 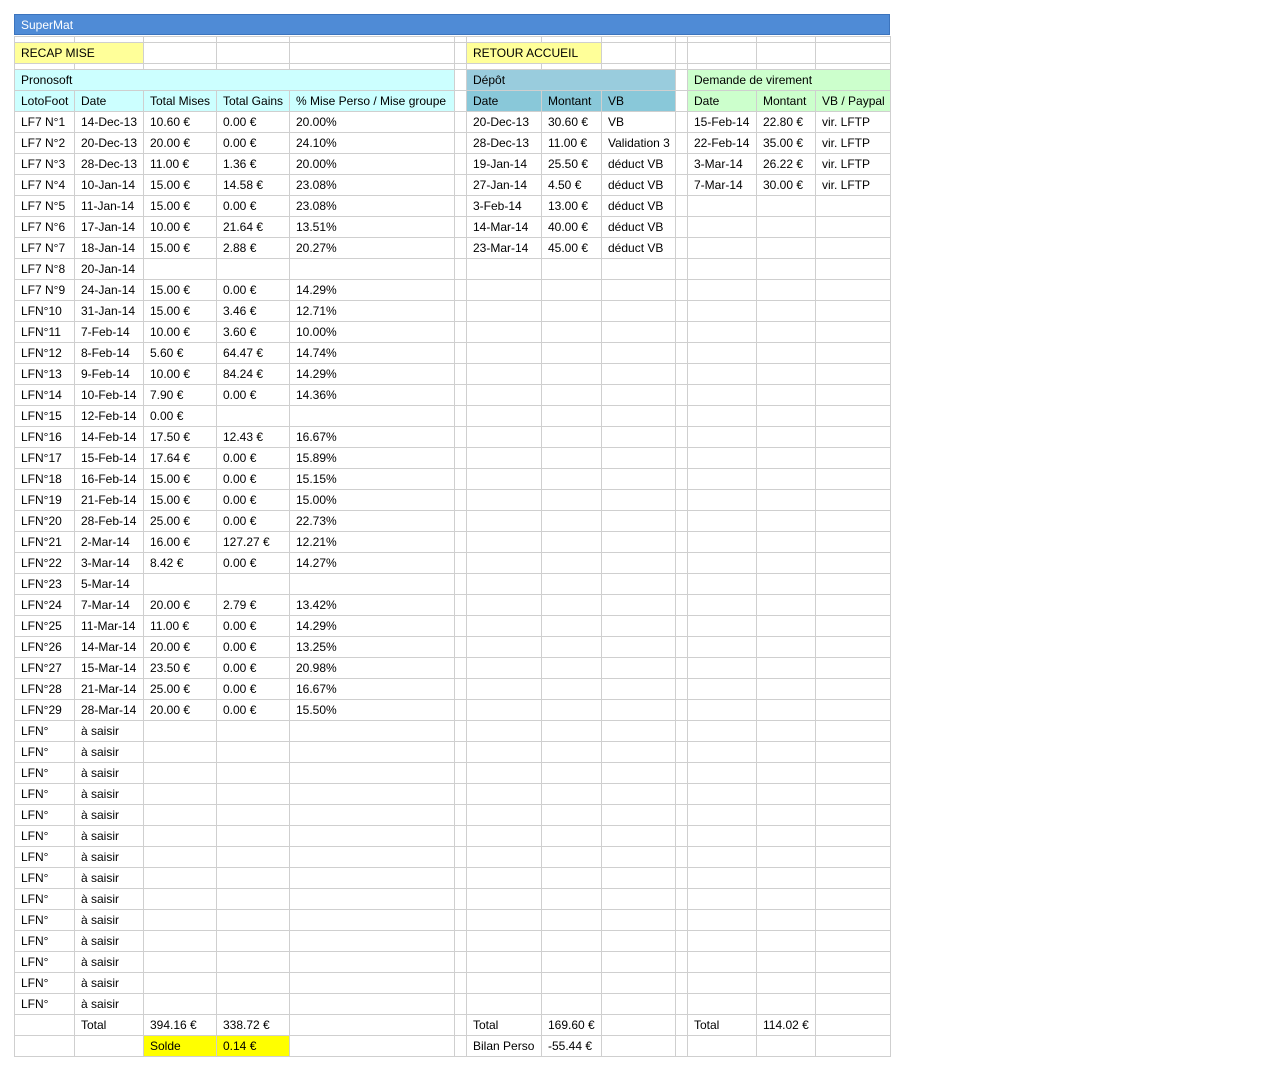 I want to click on date-cell: 14-Dec-13, so click(x=109, y=122).